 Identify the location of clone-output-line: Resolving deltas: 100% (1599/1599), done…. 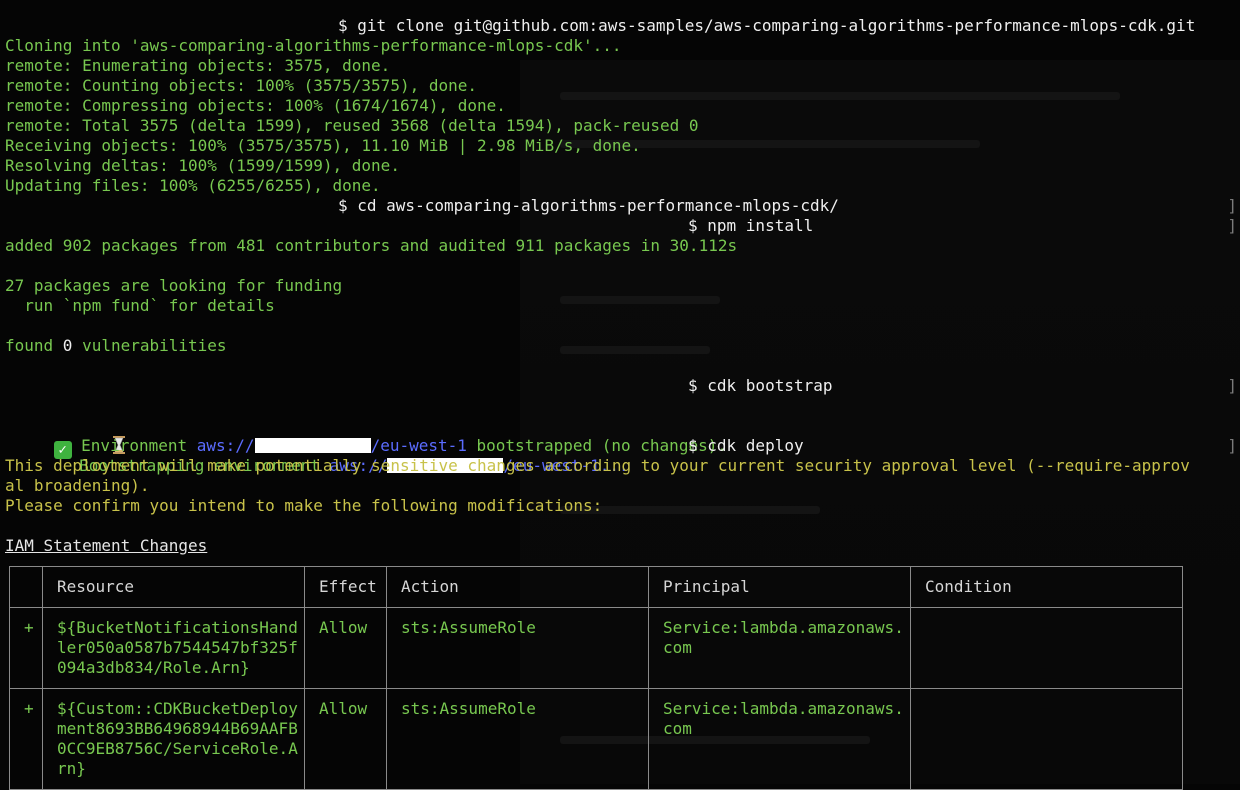
(202, 165).